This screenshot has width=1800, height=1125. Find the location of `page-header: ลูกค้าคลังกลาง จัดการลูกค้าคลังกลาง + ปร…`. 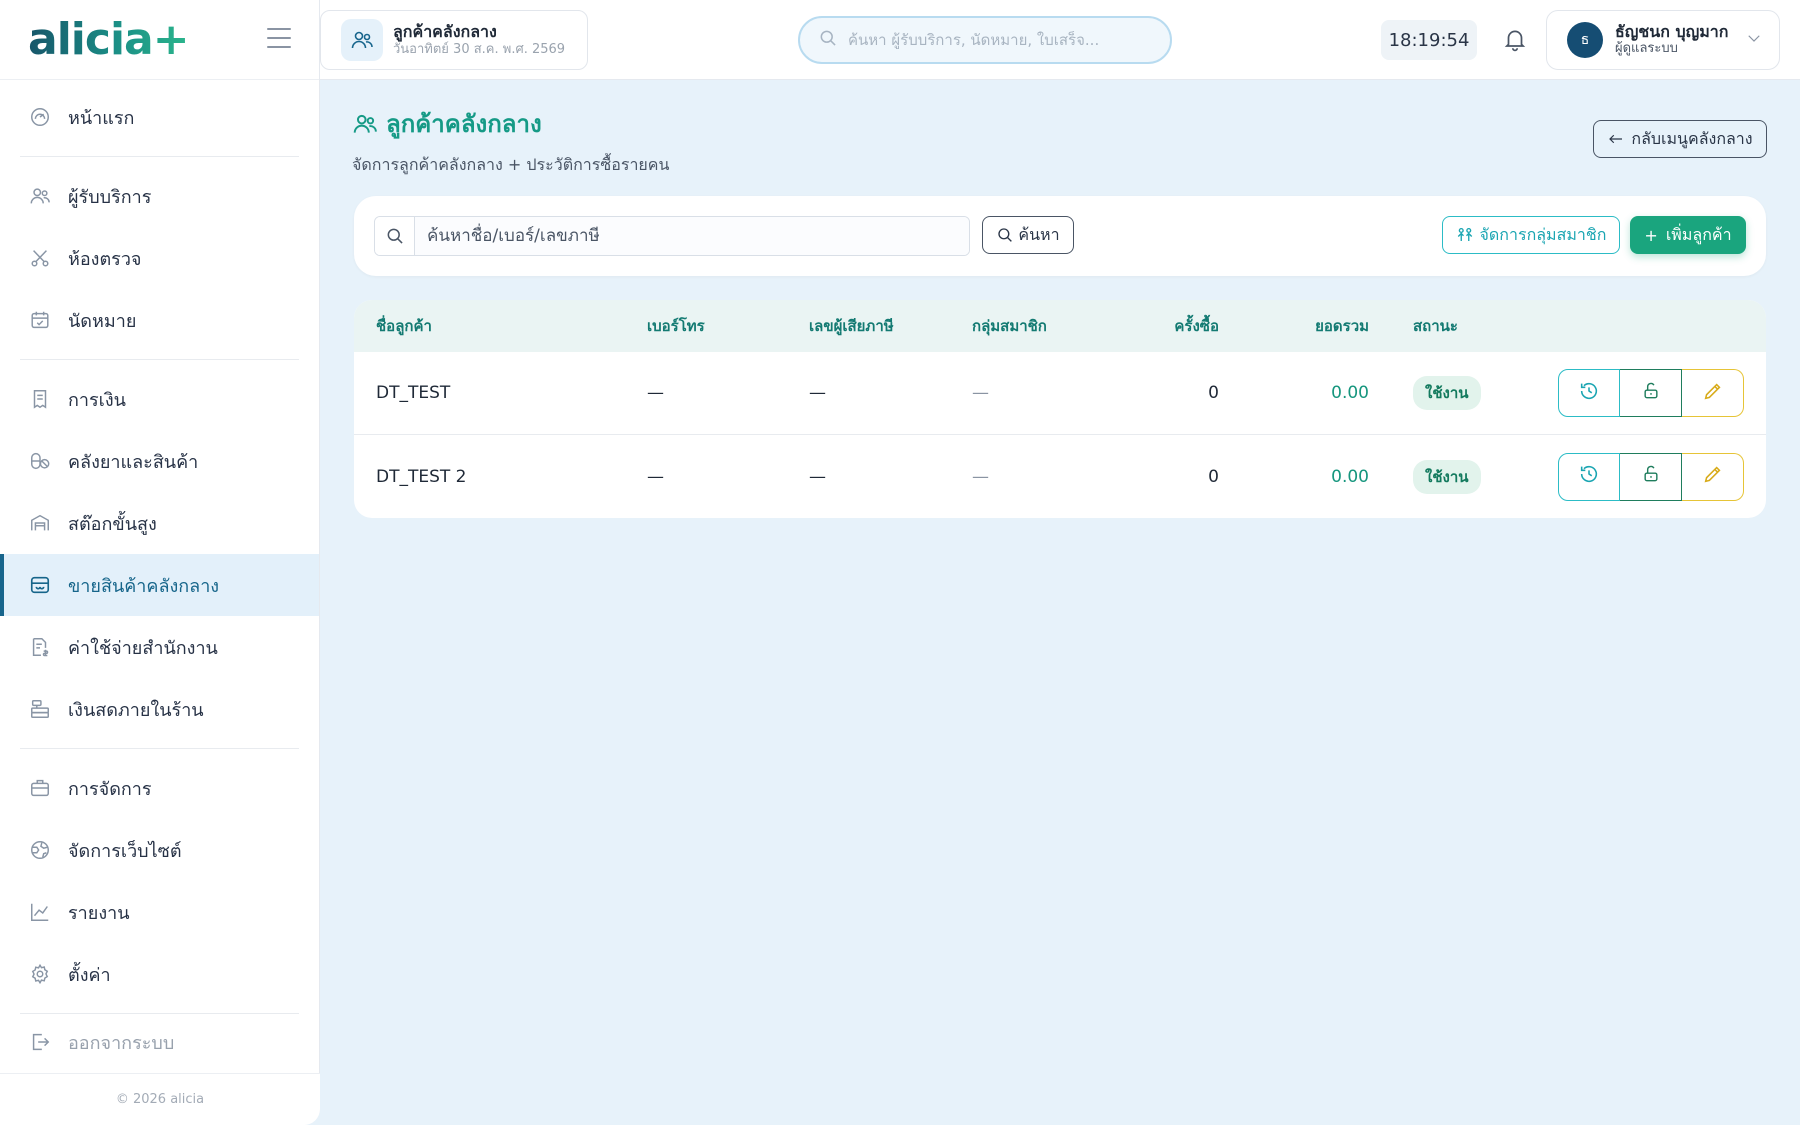

page-header: ลูกค้าคลังกลาง จัดการลูกค้าคลังกลาง + ปร… is located at coordinates (510, 141).